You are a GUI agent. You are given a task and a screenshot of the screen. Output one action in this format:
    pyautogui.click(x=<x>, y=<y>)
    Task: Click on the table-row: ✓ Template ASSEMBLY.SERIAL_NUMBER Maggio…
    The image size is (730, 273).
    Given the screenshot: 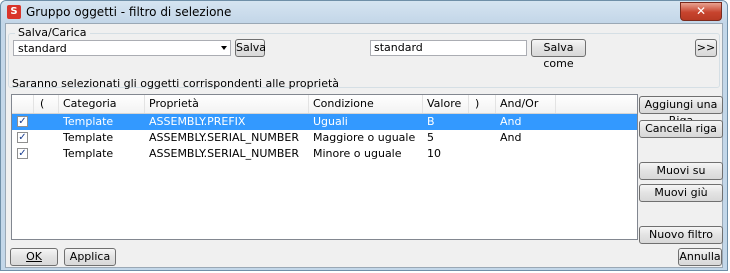 What is the action you would take?
    pyautogui.click(x=324, y=138)
    